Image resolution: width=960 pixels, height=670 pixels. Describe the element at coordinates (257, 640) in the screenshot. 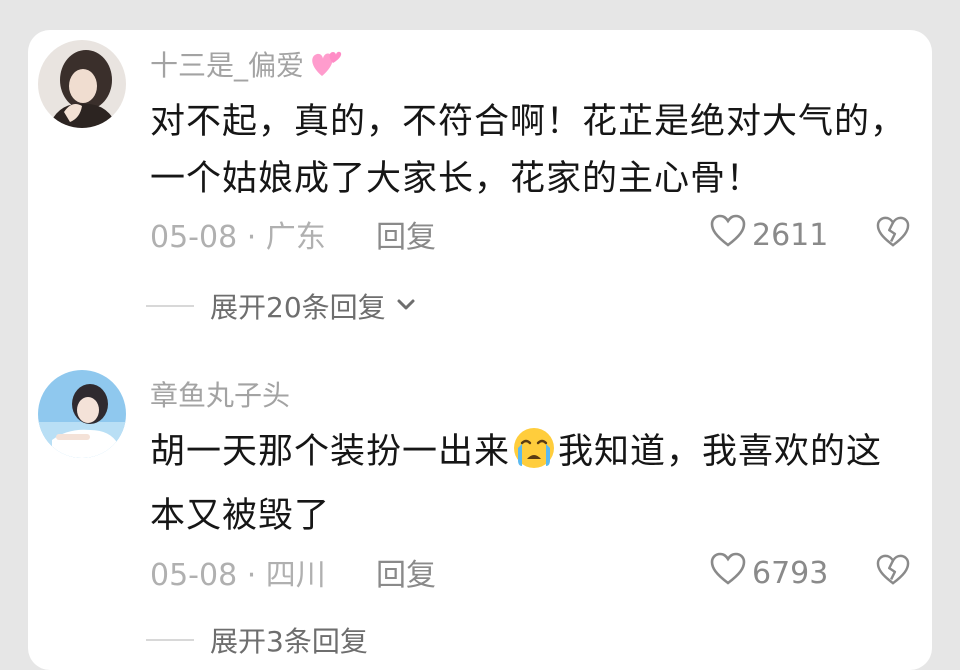

I see `expand-replies-button: 展开3条回复` at that location.